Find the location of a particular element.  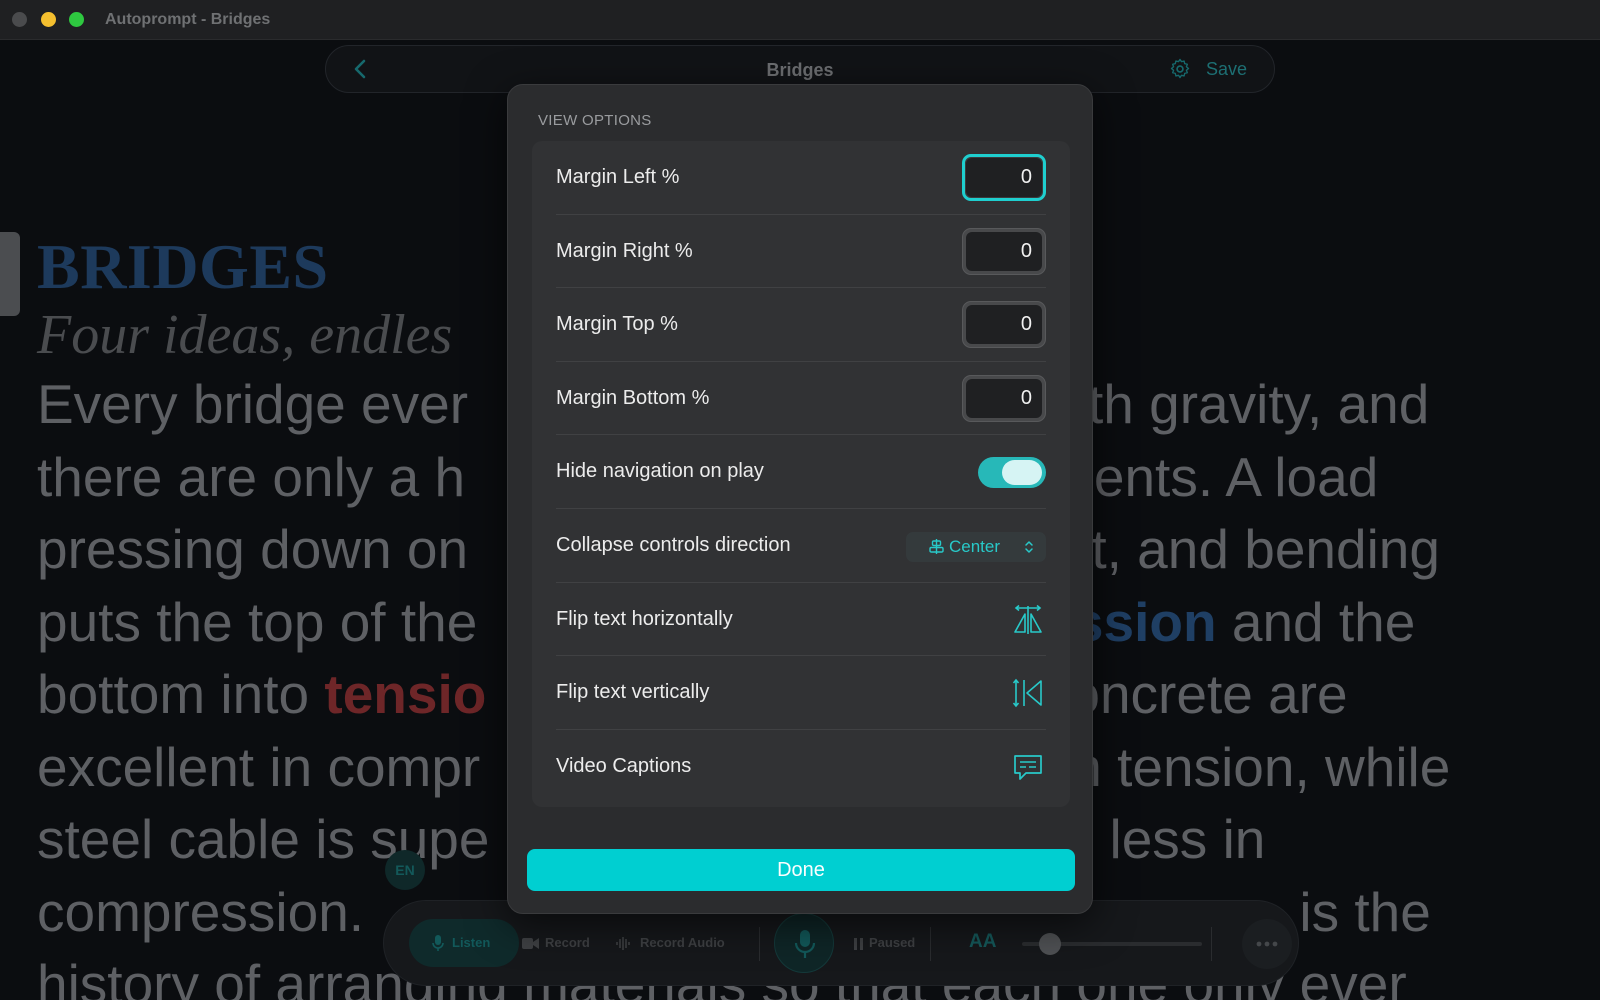

margin-bottom-row: Margin Bottom % is located at coordinates (801, 399).